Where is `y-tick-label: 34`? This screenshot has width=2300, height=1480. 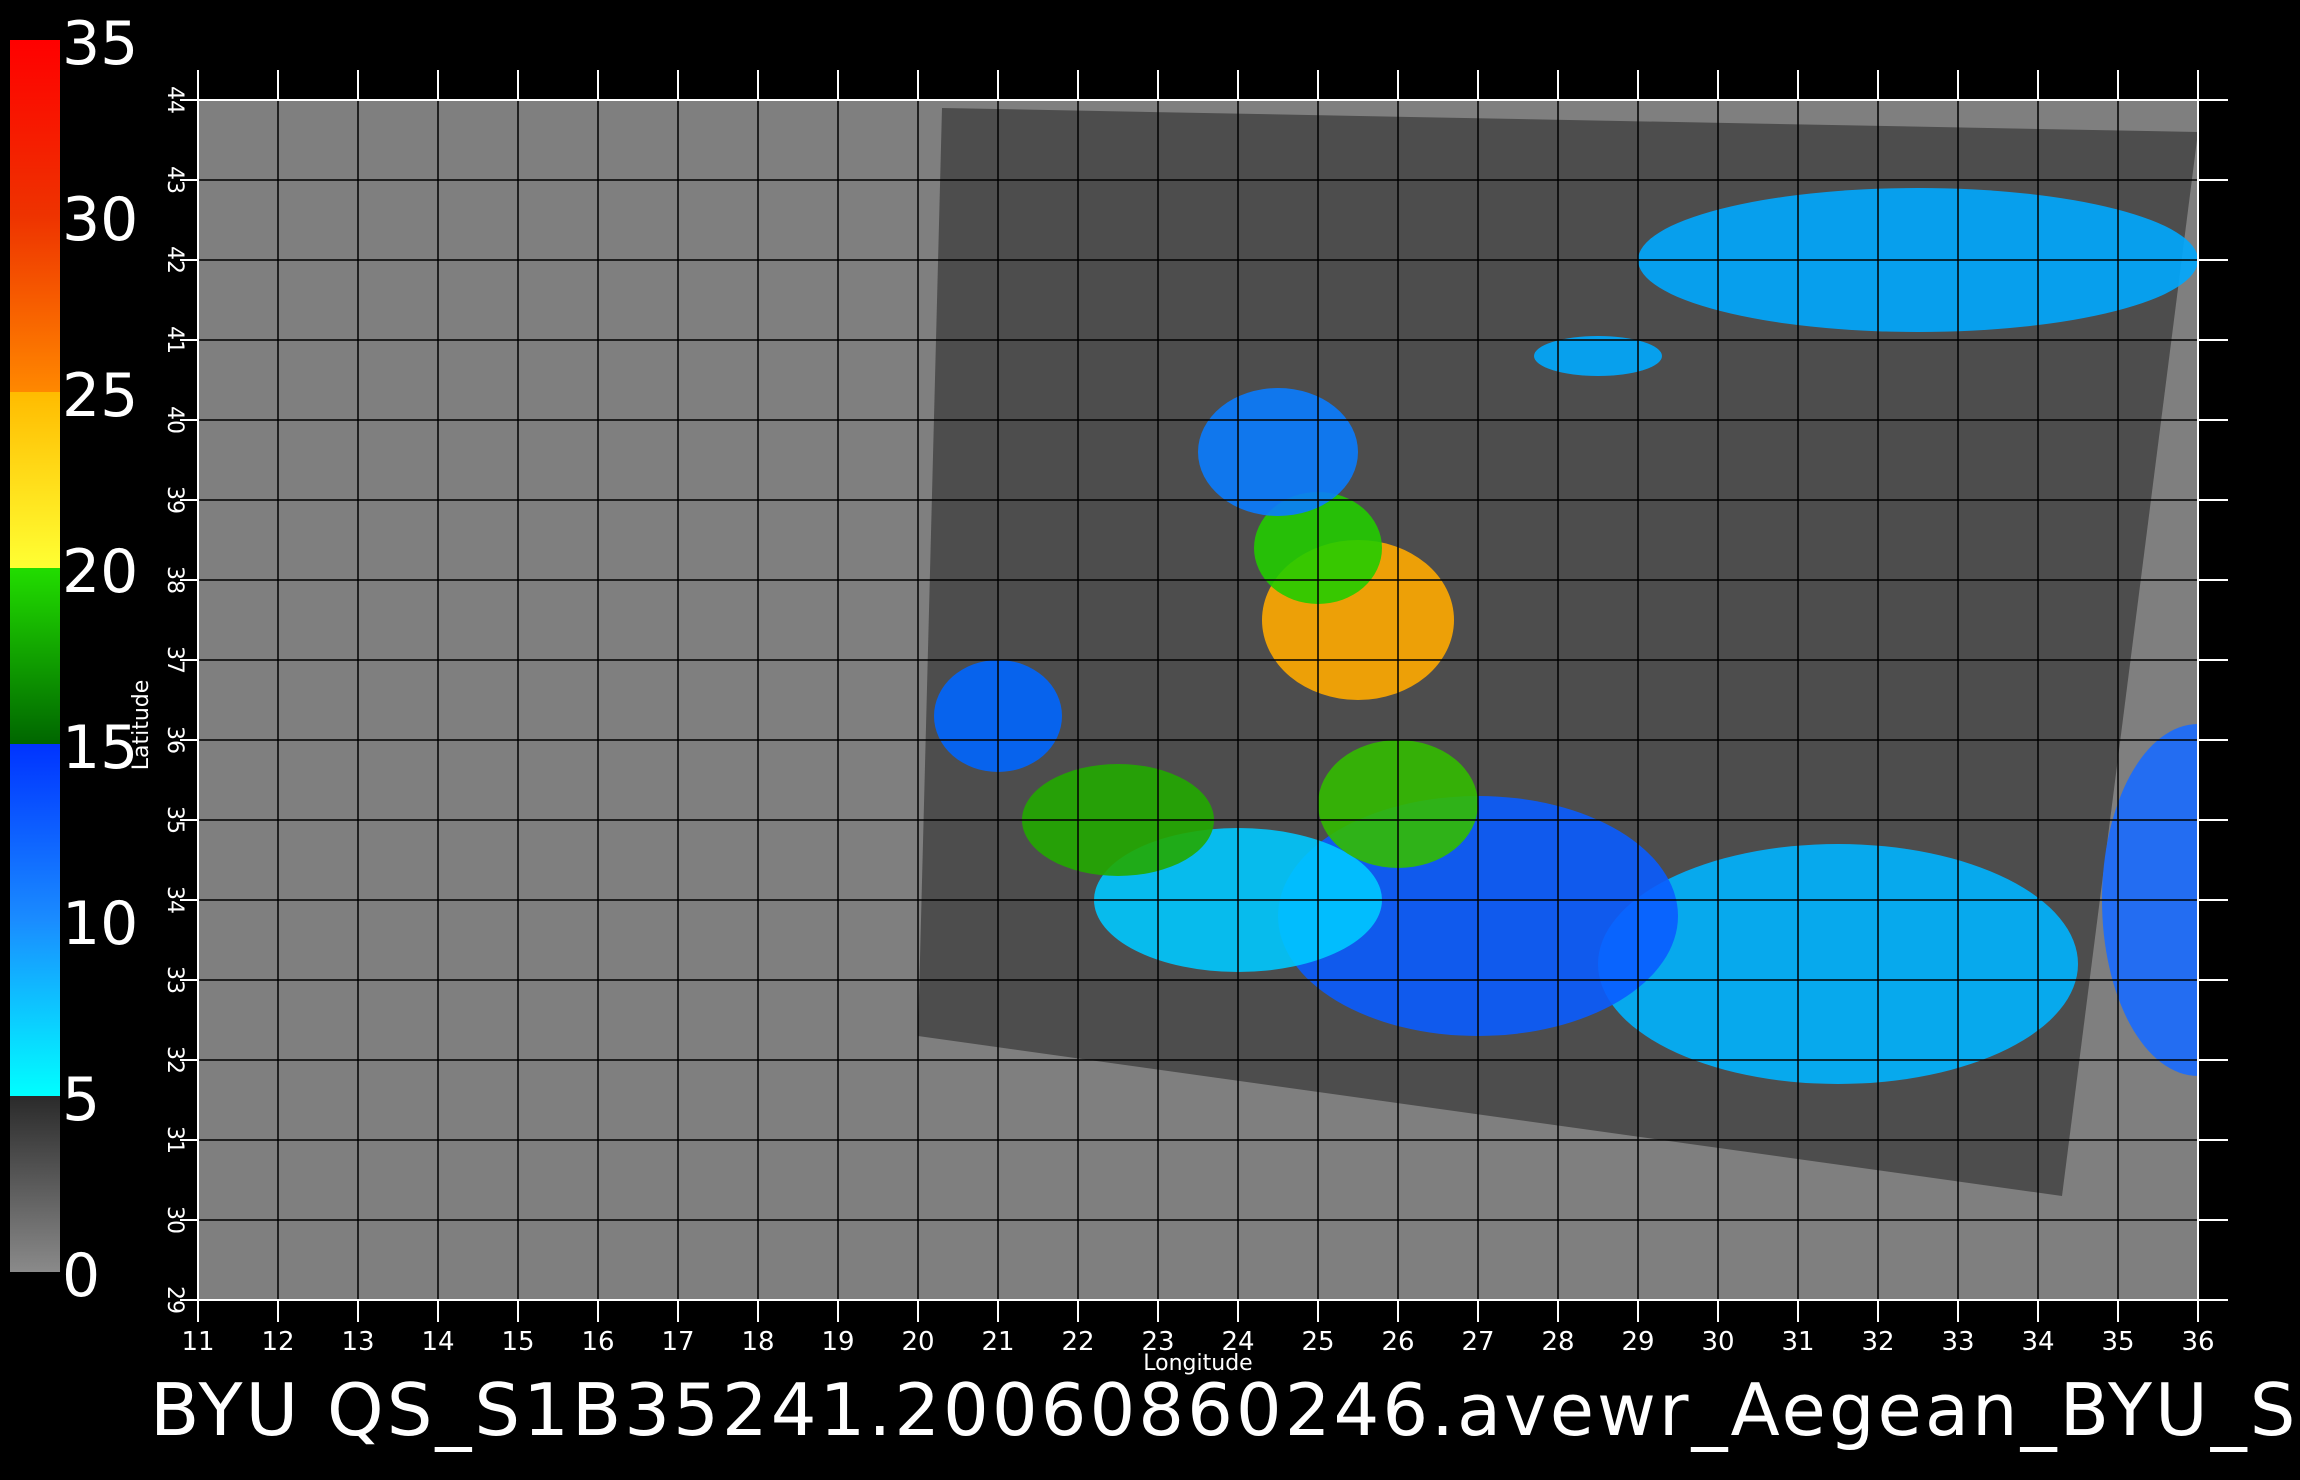
y-tick-label: 34 is located at coordinates (174, 900).